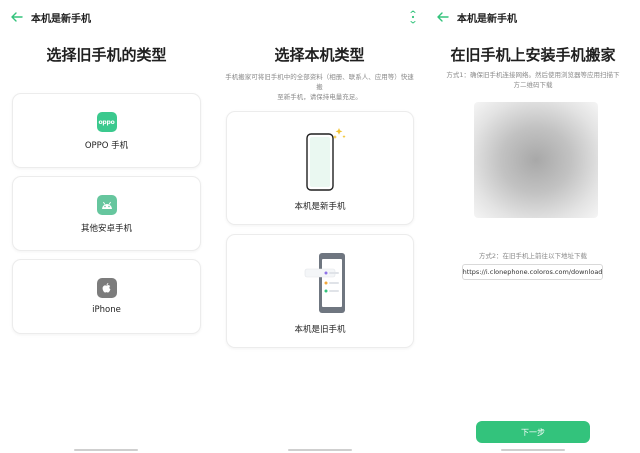 The height and width of the screenshot is (453, 640). I want to click on option-new-phone: 本机是新手机, so click(320, 168).